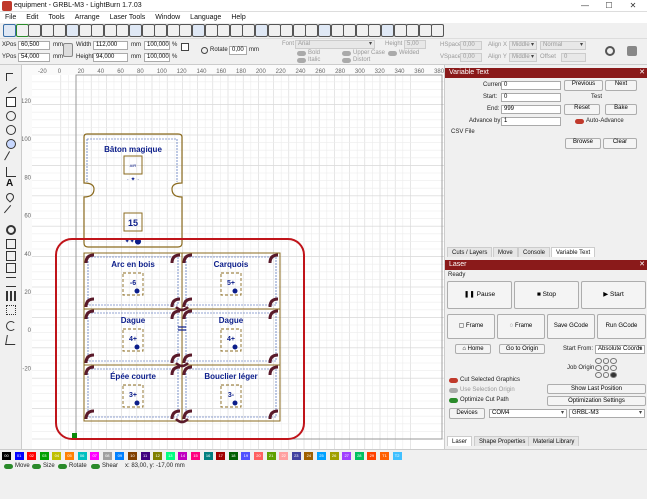 This screenshot has height=499, width=647. I want to click on width-field: 112,000, so click(110, 45).